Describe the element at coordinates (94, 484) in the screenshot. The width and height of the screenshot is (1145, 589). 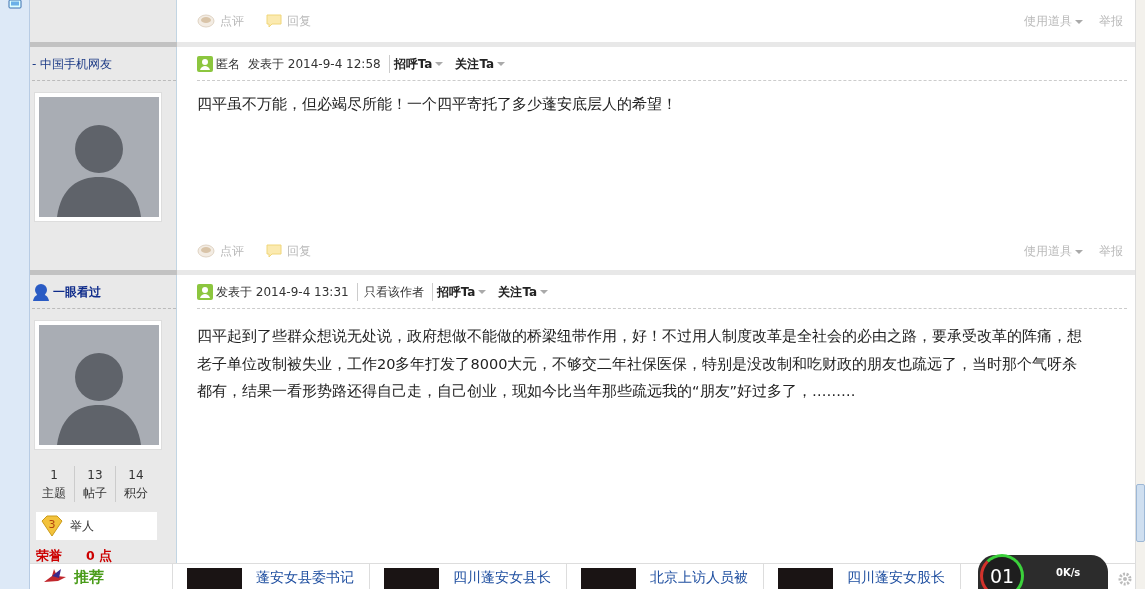
I see `stat-count: 13 帖子` at that location.